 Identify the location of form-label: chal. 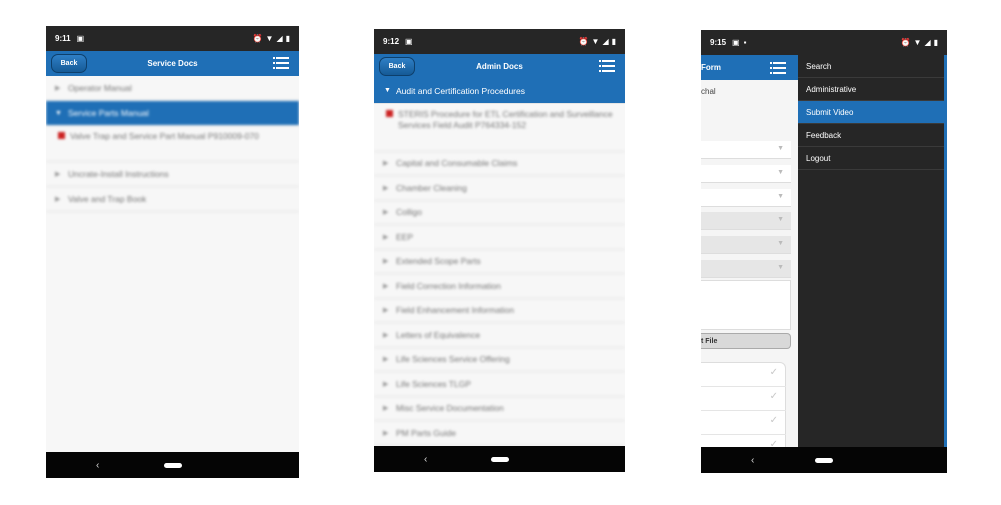
(708, 91).